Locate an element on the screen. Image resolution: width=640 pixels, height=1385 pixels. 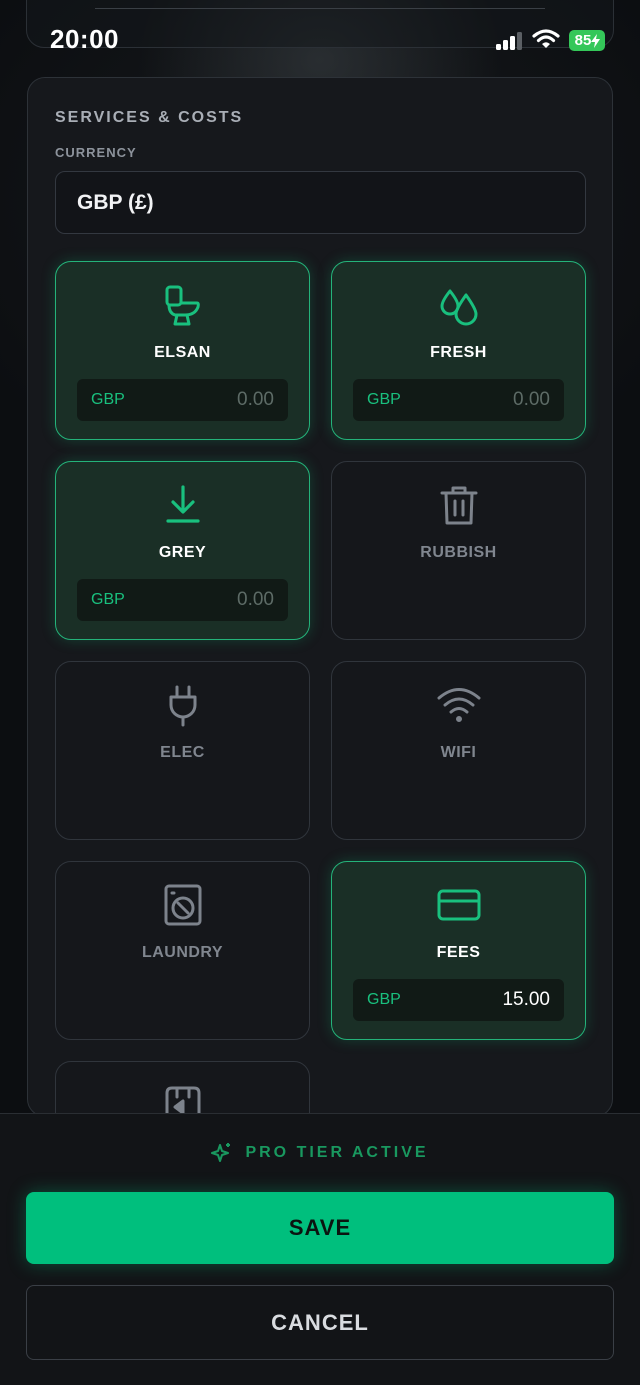
status-bar: 20:00 85 is located at coordinates (320, 40).